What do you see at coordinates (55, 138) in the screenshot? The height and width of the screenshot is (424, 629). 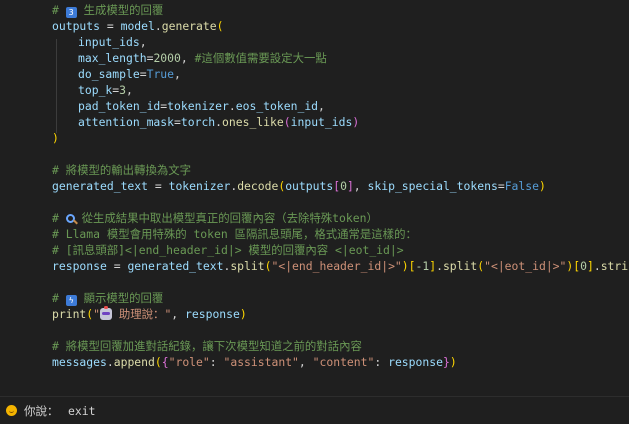 I see `code-line-generate-close: )` at bounding box center [55, 138].